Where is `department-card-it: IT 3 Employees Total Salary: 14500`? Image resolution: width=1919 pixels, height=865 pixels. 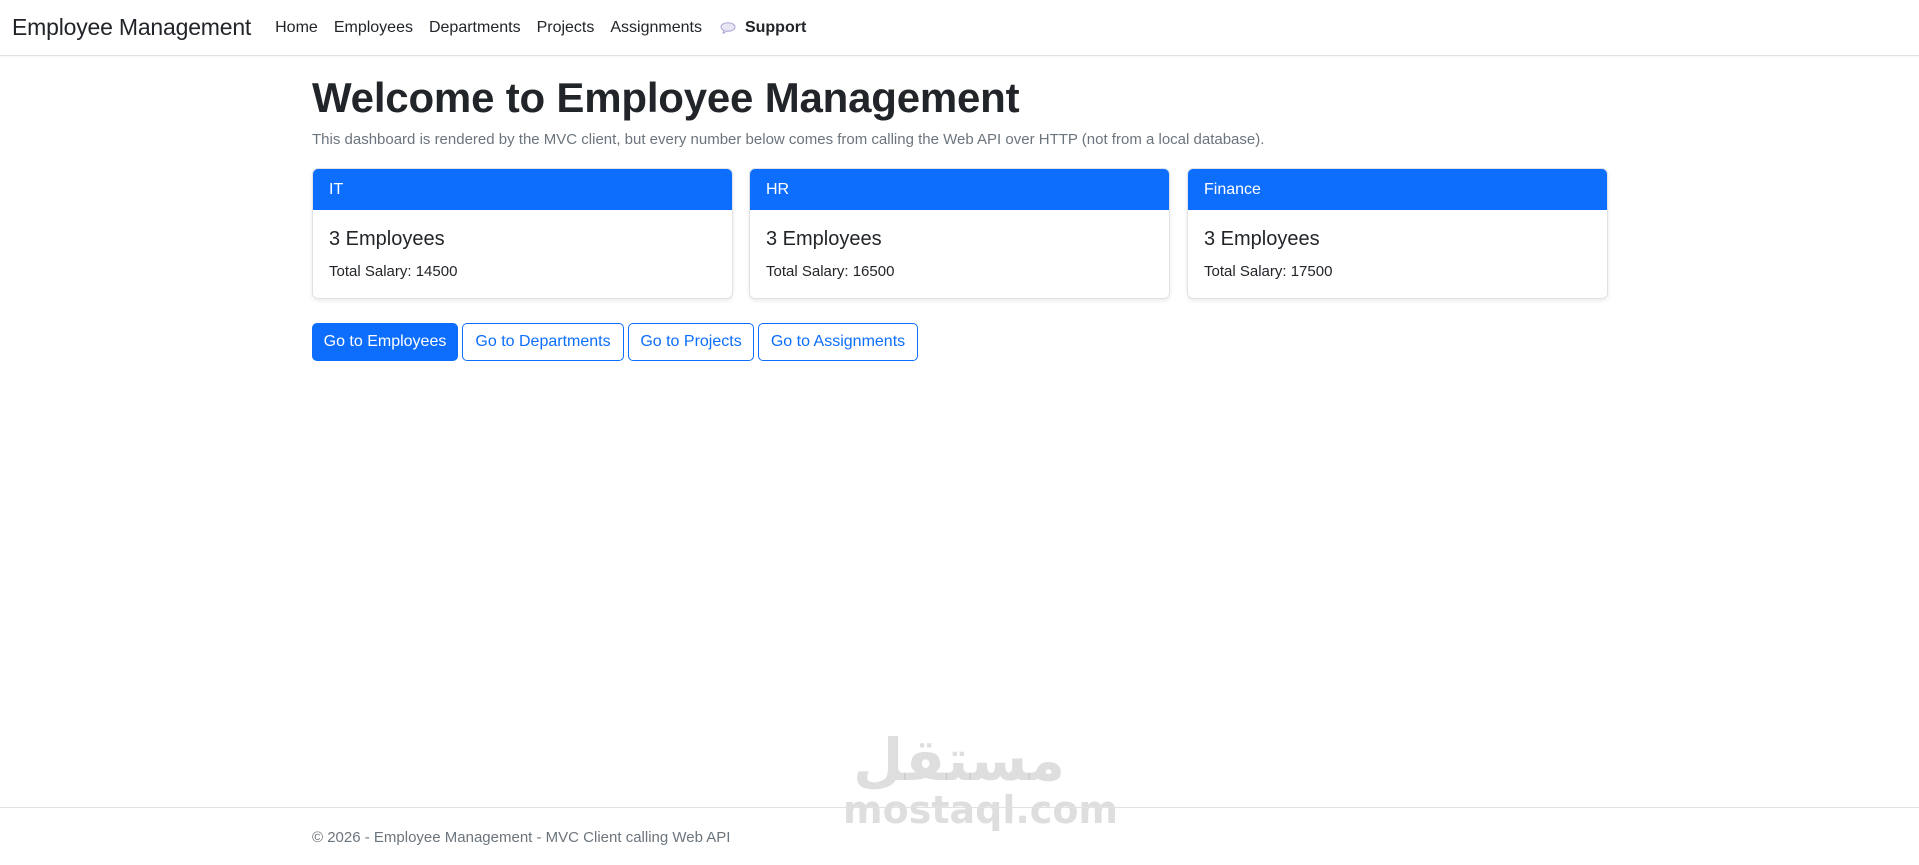
department-card-it: IT 3 Employees Total Salary: 14500 is located at coordinates (522, 233).